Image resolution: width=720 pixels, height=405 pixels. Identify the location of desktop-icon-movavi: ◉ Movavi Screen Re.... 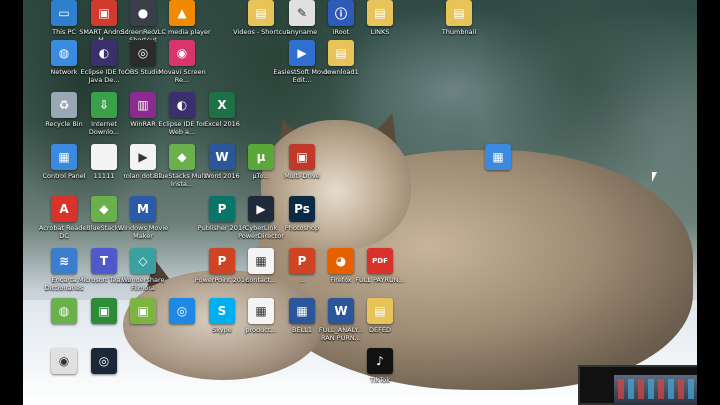
(182, 62).